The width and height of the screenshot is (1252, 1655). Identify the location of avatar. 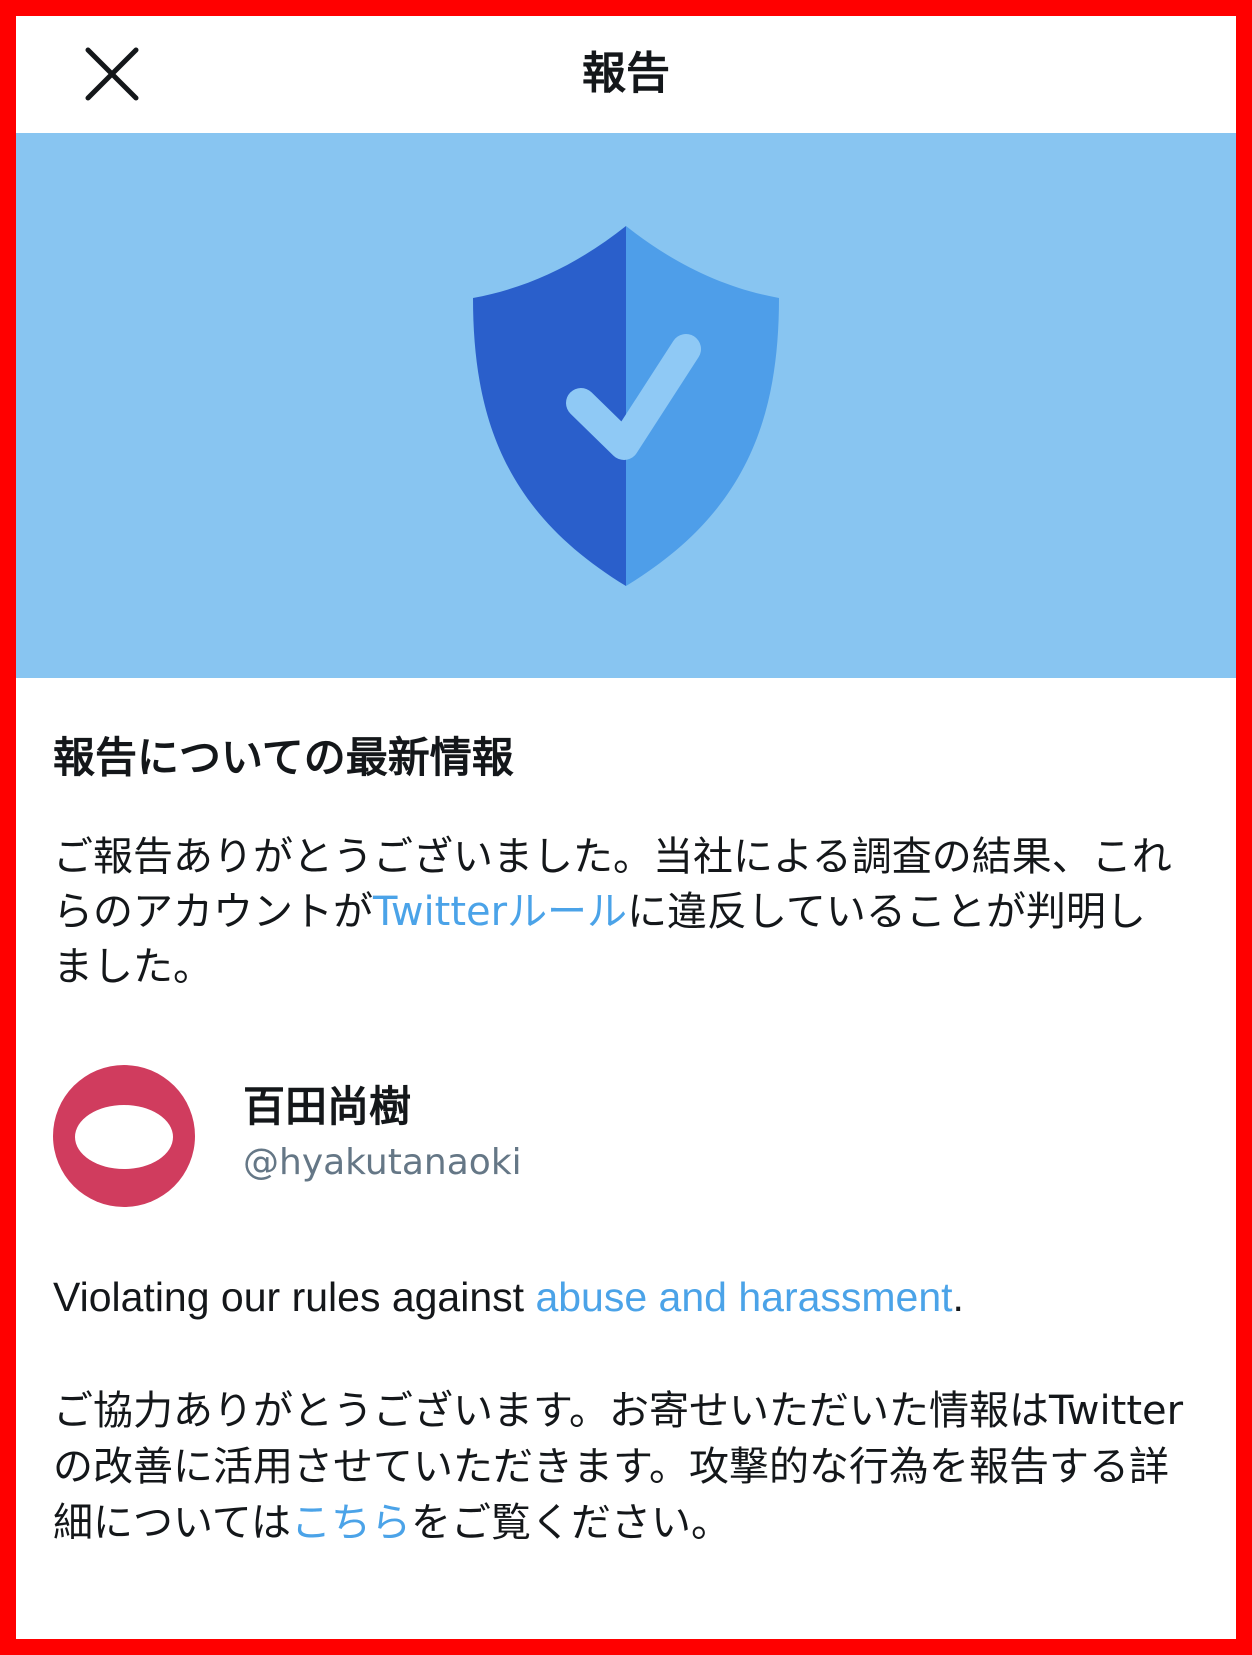
(124, 1136).